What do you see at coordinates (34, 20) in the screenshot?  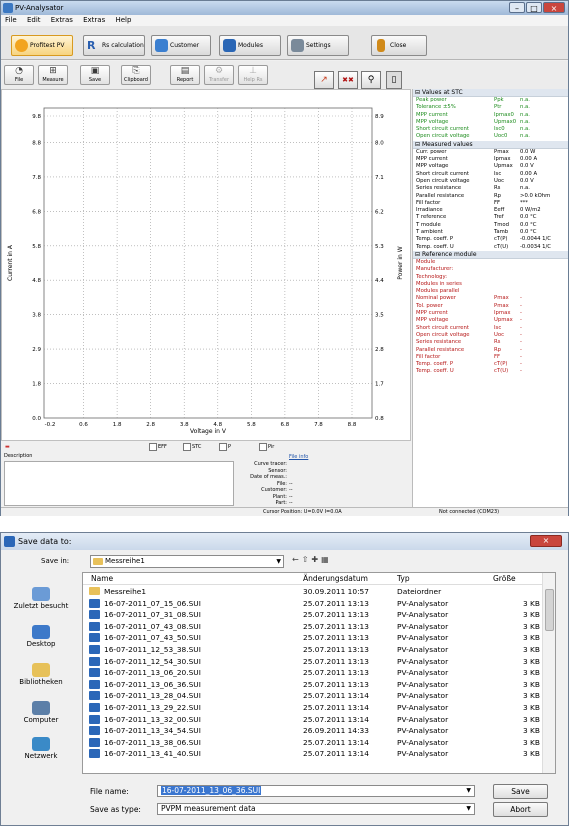 I see `menu-edit: Edit` at bounding box center [34, 20].